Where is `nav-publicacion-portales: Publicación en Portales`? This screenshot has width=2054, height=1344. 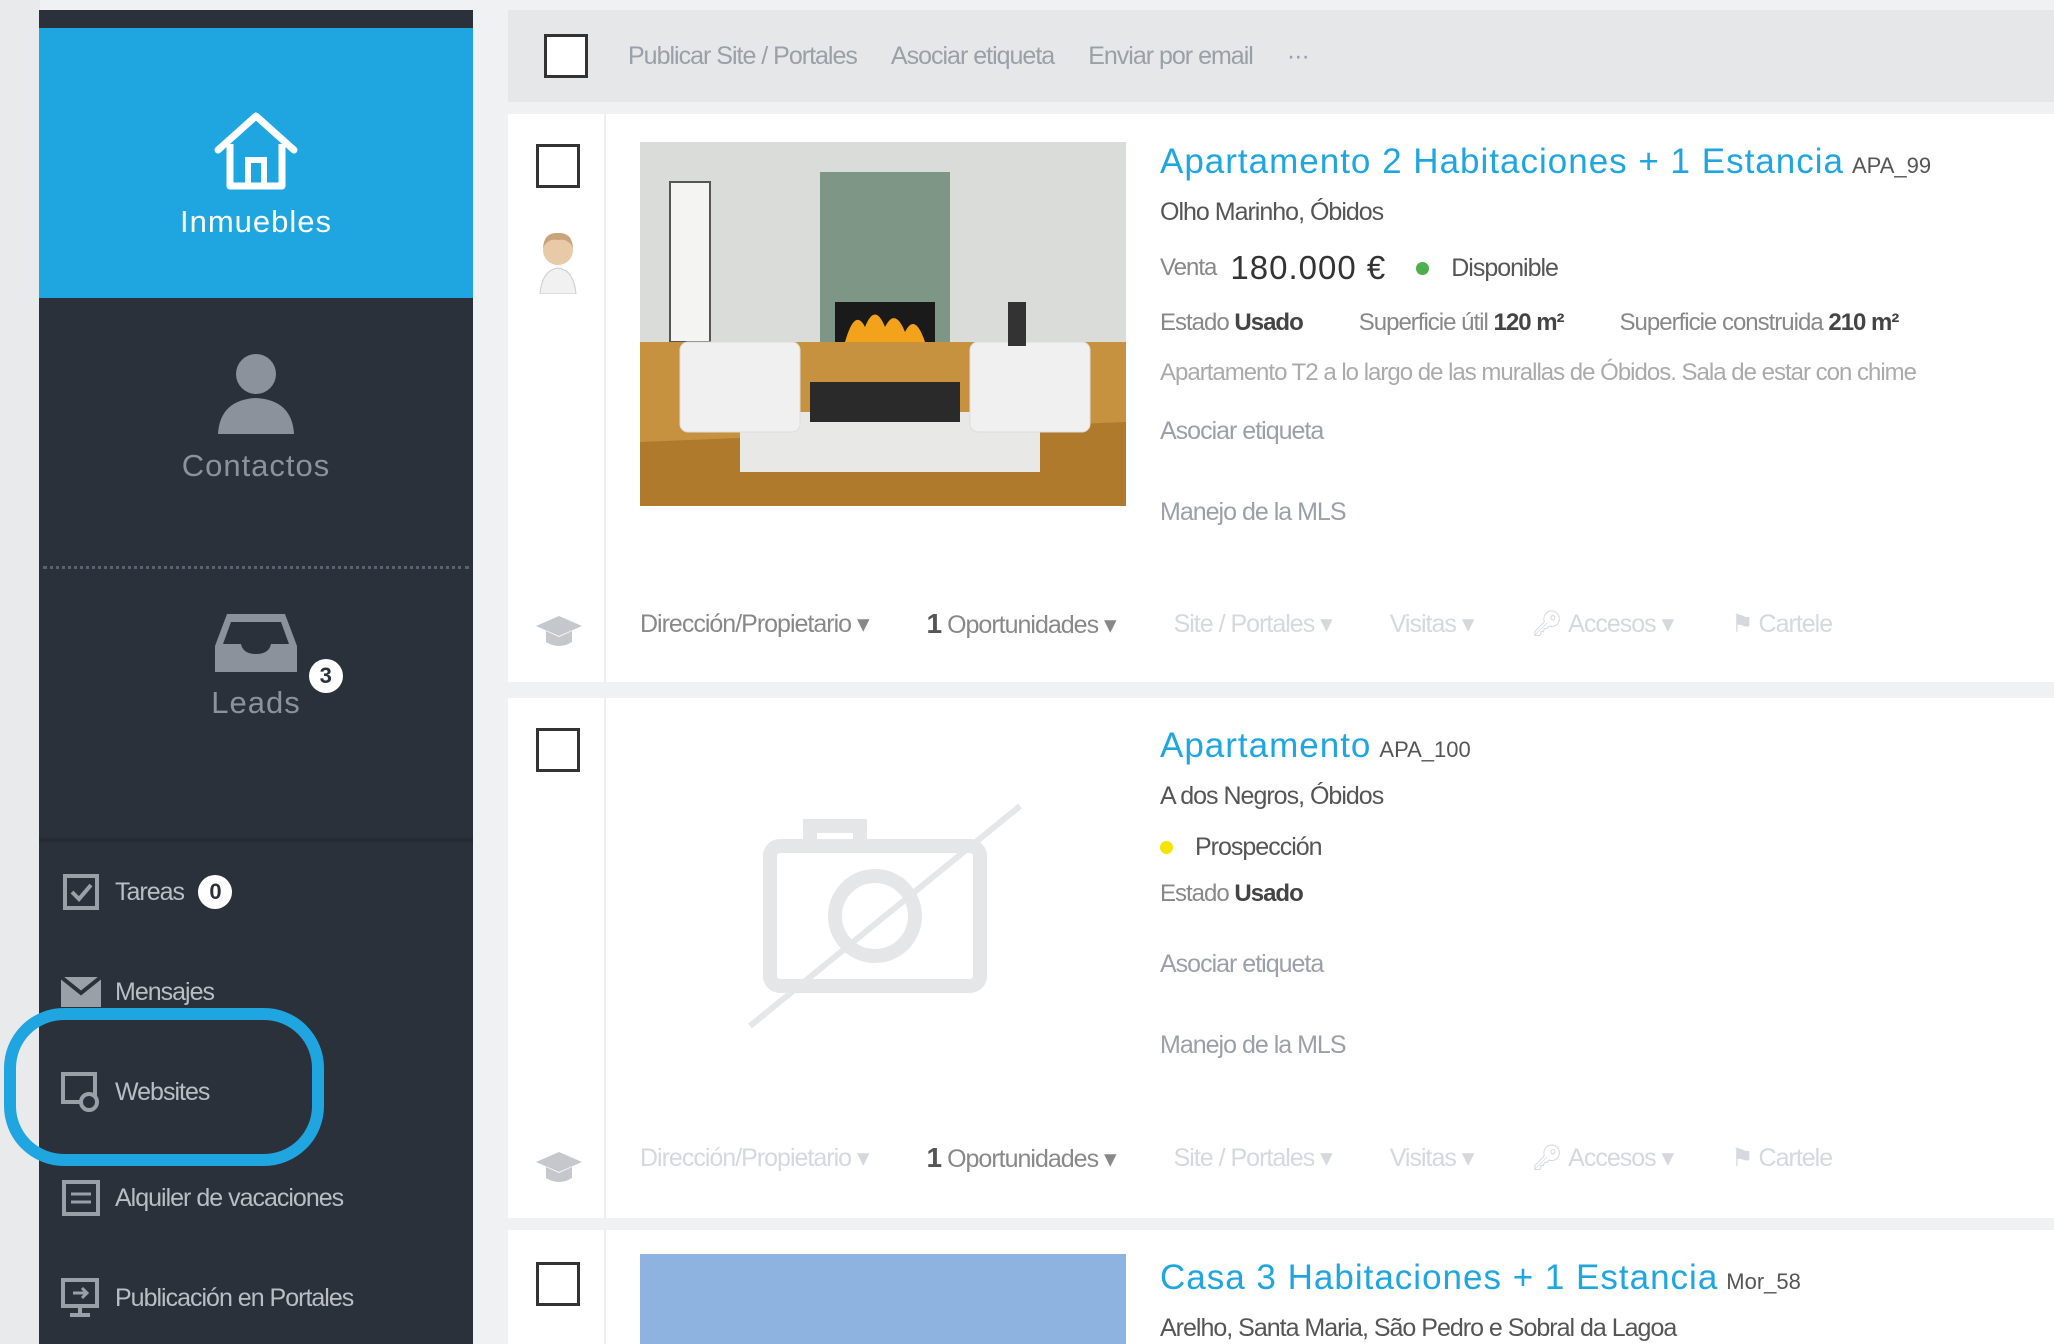
nav-publicacion-portales: Publicación en Portales is located at coordinates (207, 1298).